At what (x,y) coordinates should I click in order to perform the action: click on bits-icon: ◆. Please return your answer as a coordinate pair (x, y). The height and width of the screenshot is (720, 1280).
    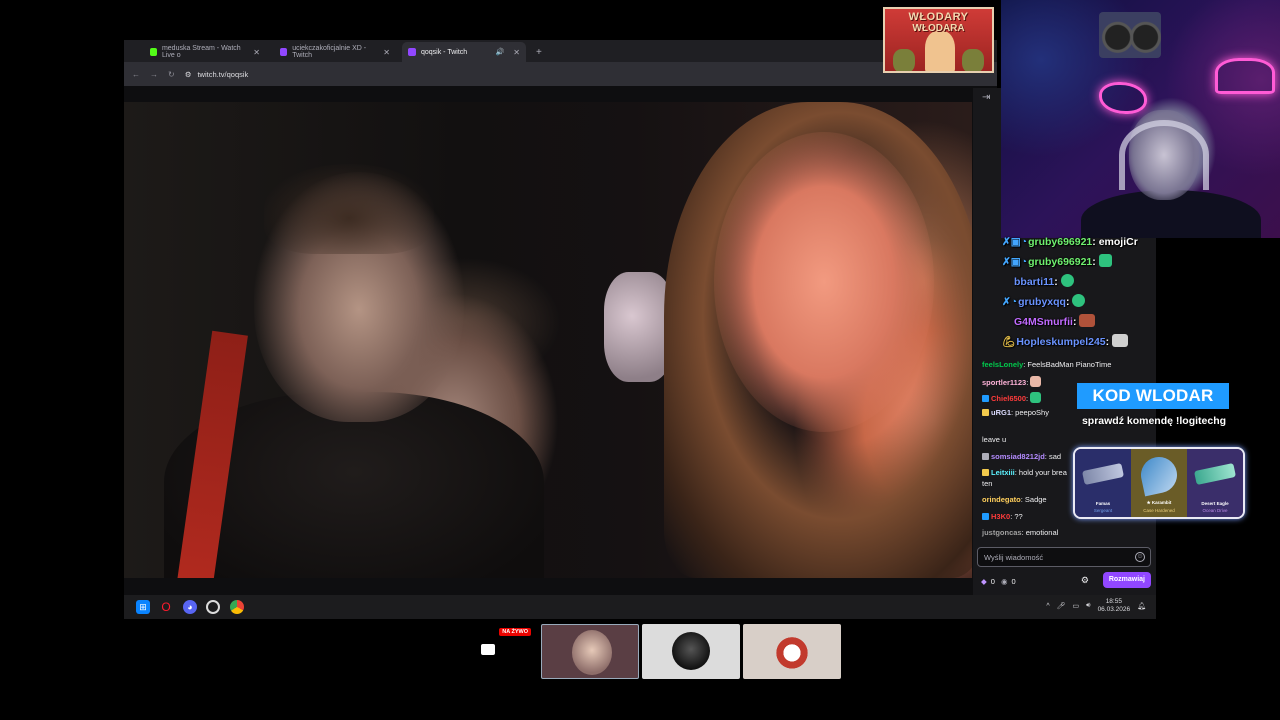
    Looking at the image, I should click on (984, 581).